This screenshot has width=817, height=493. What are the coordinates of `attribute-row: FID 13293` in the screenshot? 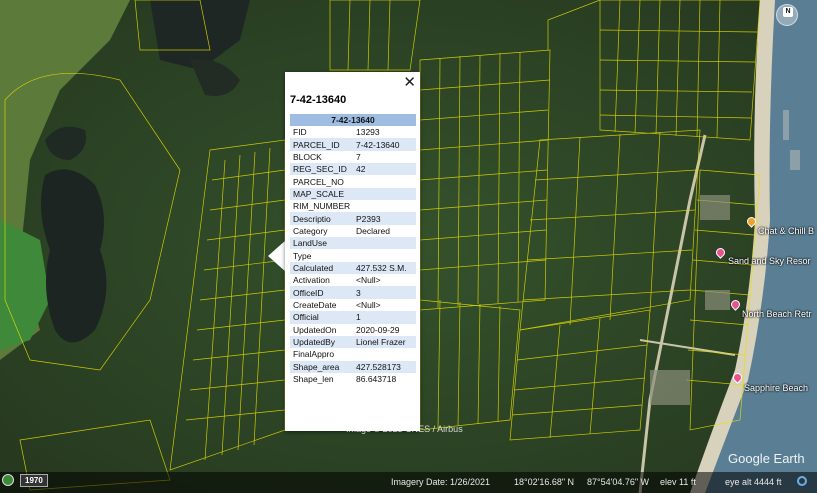 It's located at (353, 132).